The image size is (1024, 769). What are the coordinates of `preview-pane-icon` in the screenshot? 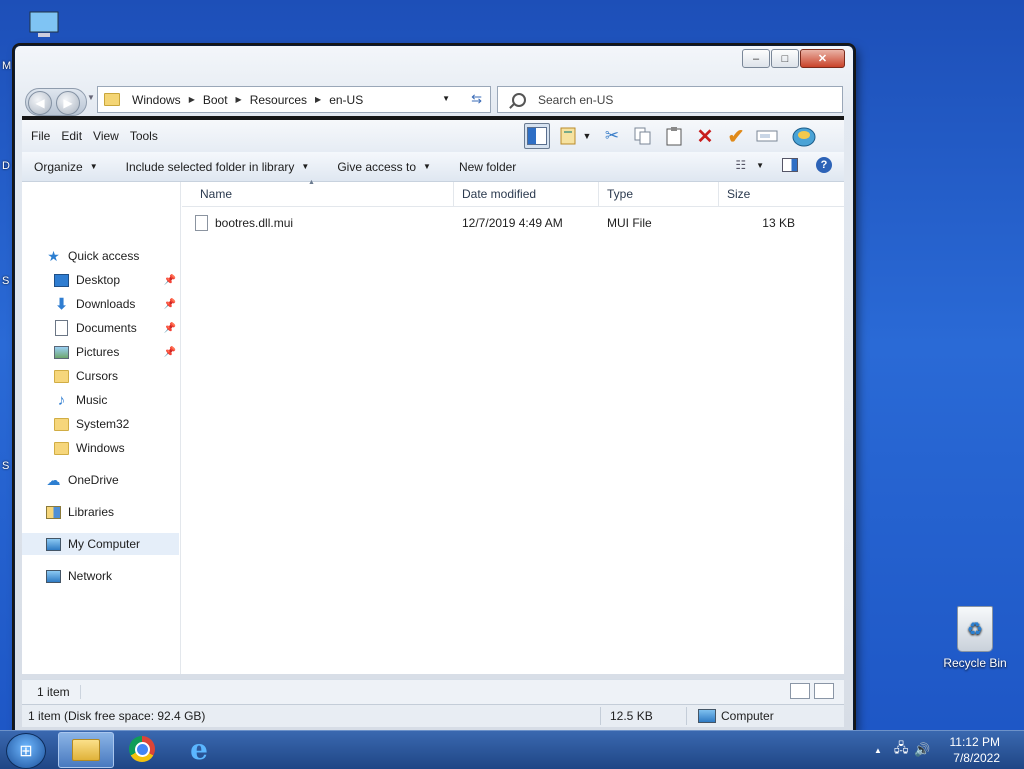 It's located at (790, 165).